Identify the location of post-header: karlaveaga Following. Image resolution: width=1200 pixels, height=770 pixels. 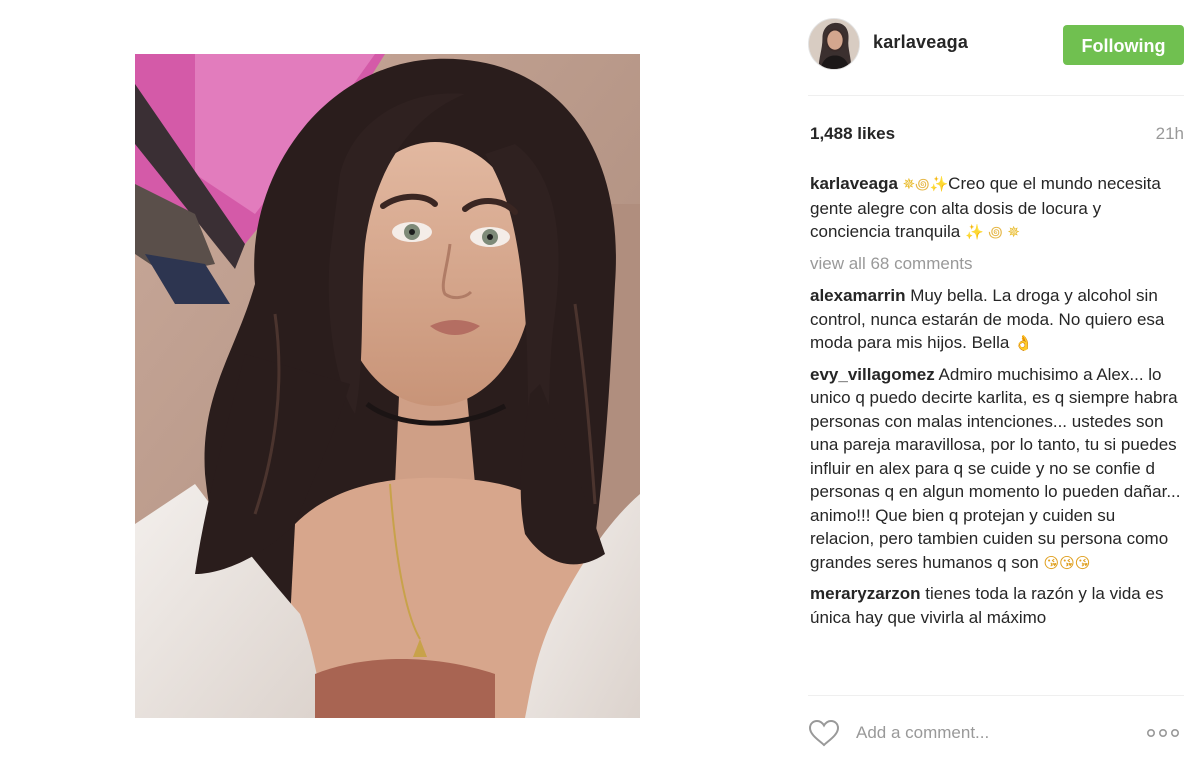
(996, 44).